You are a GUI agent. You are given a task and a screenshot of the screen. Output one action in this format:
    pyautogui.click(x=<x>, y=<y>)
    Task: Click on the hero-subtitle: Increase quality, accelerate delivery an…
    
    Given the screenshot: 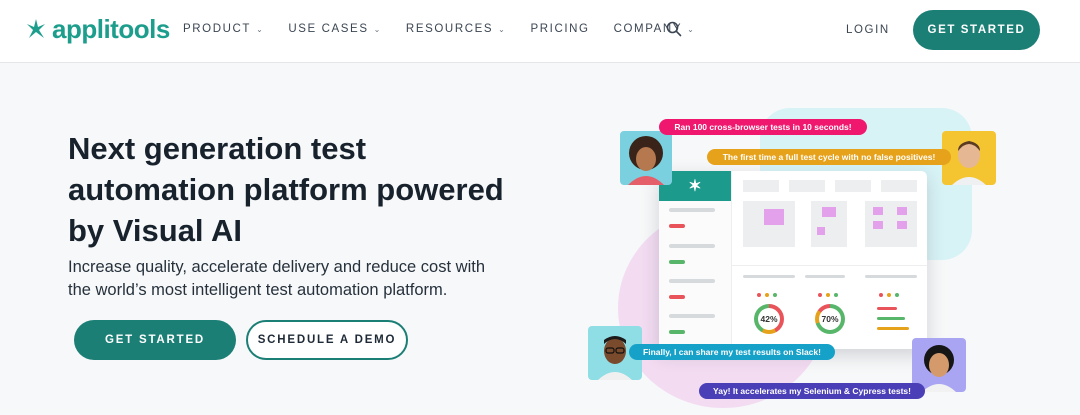 What is the action you would take?
    pyautogui.click(x=276, y=278)
    